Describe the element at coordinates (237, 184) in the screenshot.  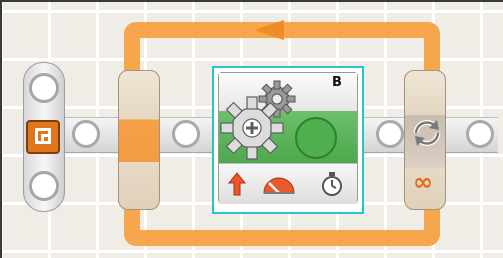
I see `direction-up-arrow-icon` at that location.